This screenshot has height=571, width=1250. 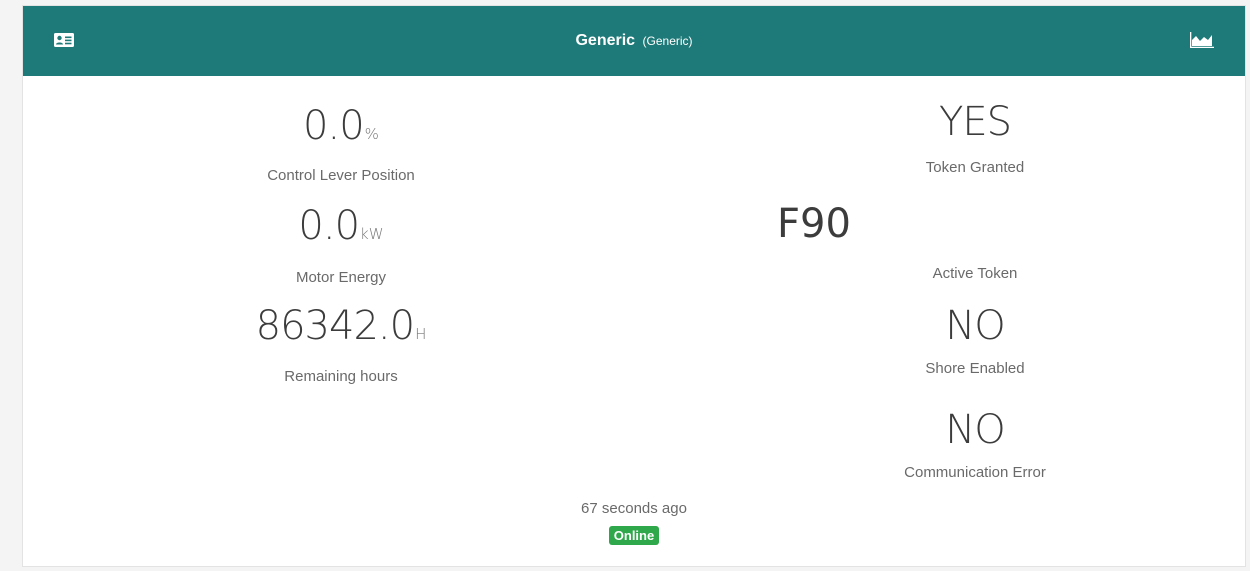 I want to click on metric-value: 86342.0H, so click(x=341, y=330).